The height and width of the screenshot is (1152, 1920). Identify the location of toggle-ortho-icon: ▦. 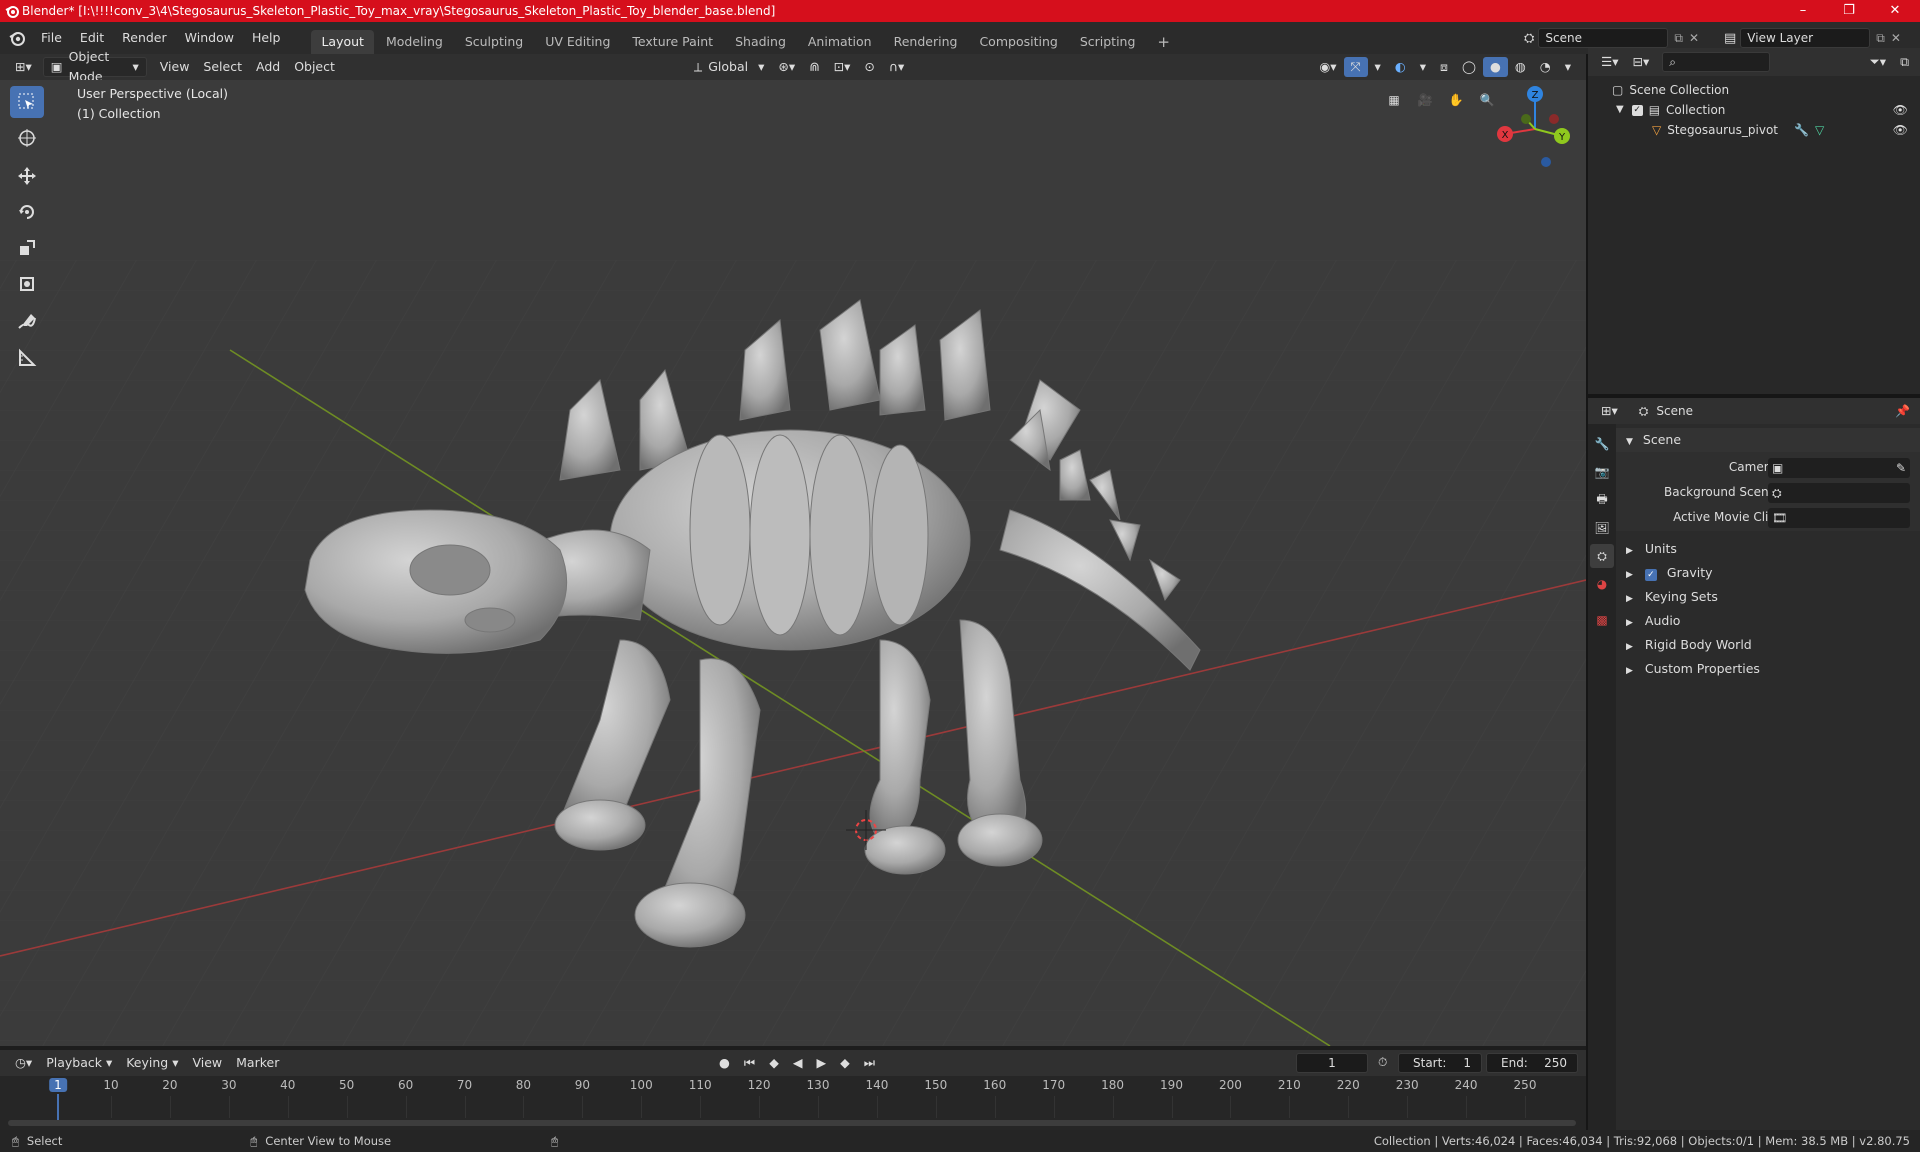
(1394, 100).